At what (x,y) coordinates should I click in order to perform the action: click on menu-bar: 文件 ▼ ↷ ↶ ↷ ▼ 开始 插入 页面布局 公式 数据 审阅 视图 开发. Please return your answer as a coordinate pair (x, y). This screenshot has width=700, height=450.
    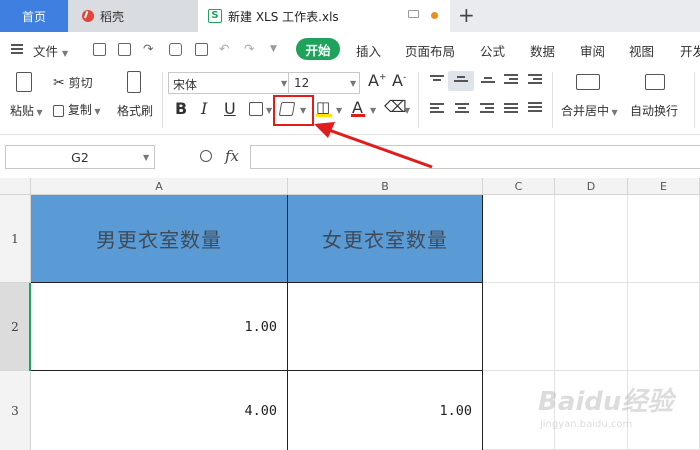
    Looking at the image, I should click on (350, 49).